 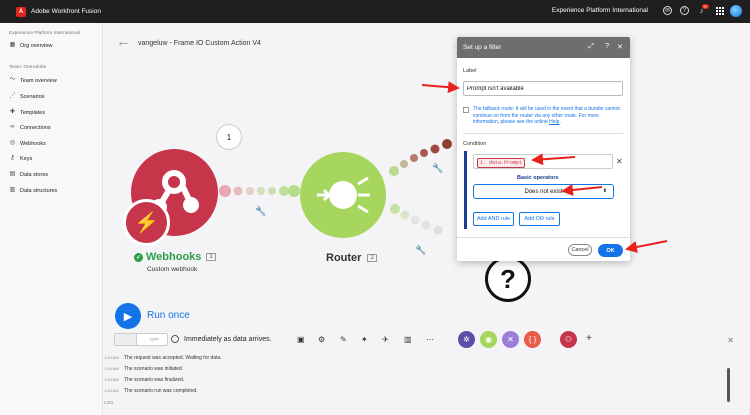 I want to click on app-title: Adobe Workfront Fusion, so click(x=66, y=11).